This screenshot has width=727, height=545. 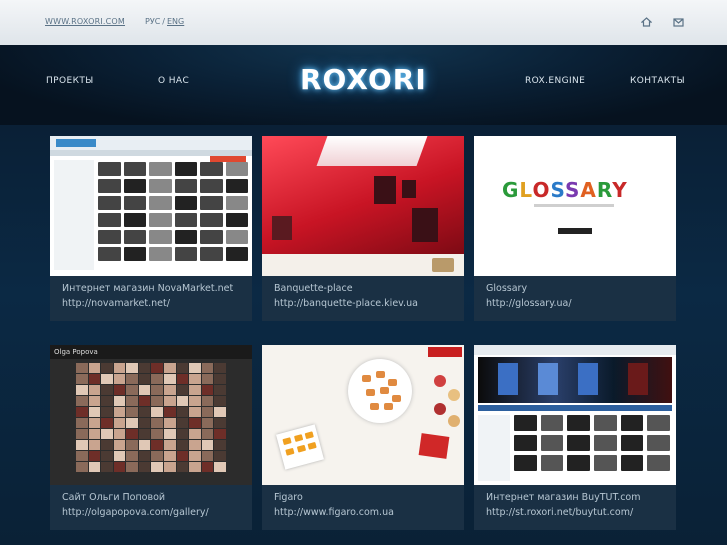 What do you see at coordinates (173, 81) in the screenshot?
I see `nav-item-about: О НАС` at bounding box center [173, 81].